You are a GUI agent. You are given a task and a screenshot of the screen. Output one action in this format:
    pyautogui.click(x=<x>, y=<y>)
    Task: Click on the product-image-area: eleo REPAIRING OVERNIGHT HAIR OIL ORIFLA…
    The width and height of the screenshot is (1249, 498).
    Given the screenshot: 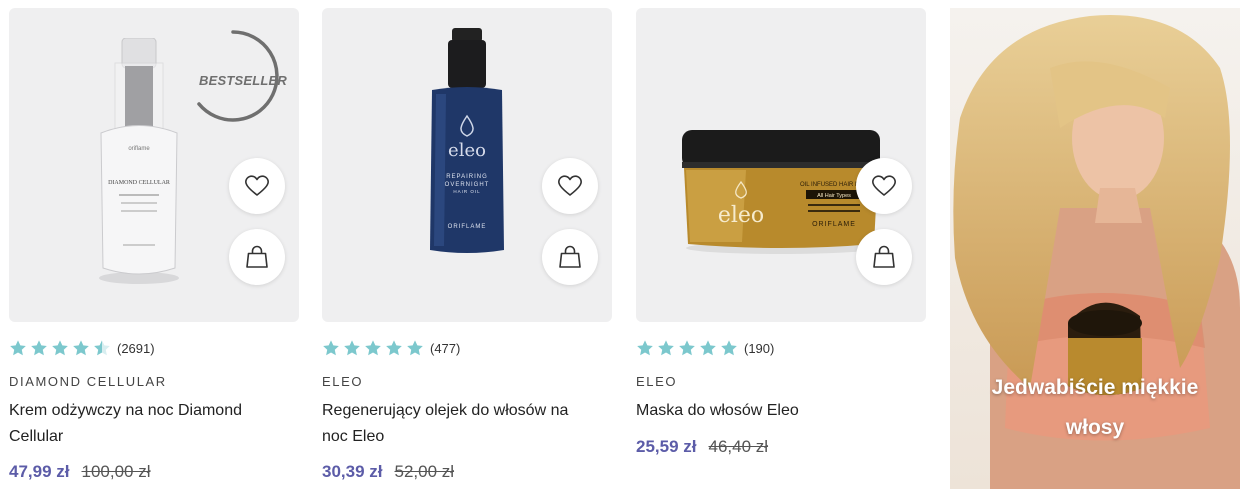 What is the action you would take?
    pyautogui.click(x=467, y=165)
    